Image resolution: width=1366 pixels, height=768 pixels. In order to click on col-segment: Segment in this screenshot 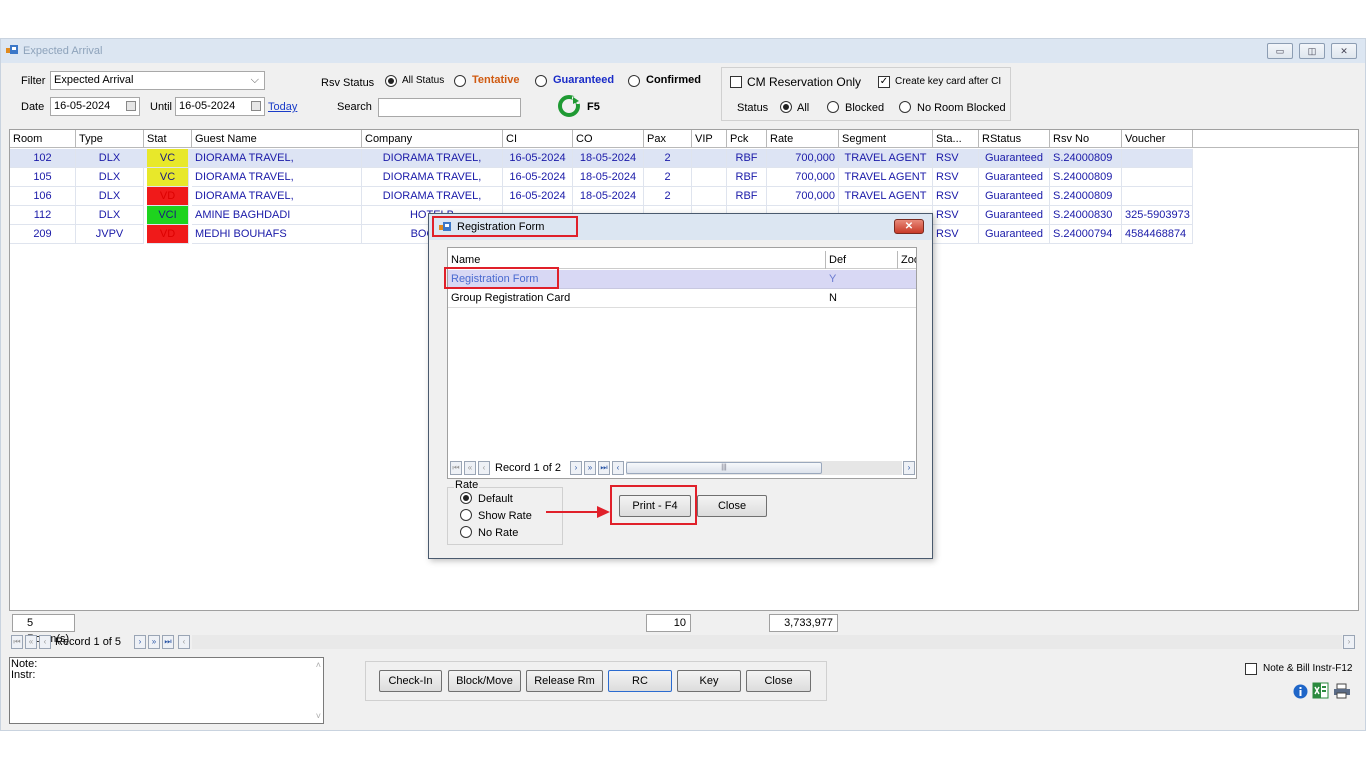, I will do `click(886, 139)`.